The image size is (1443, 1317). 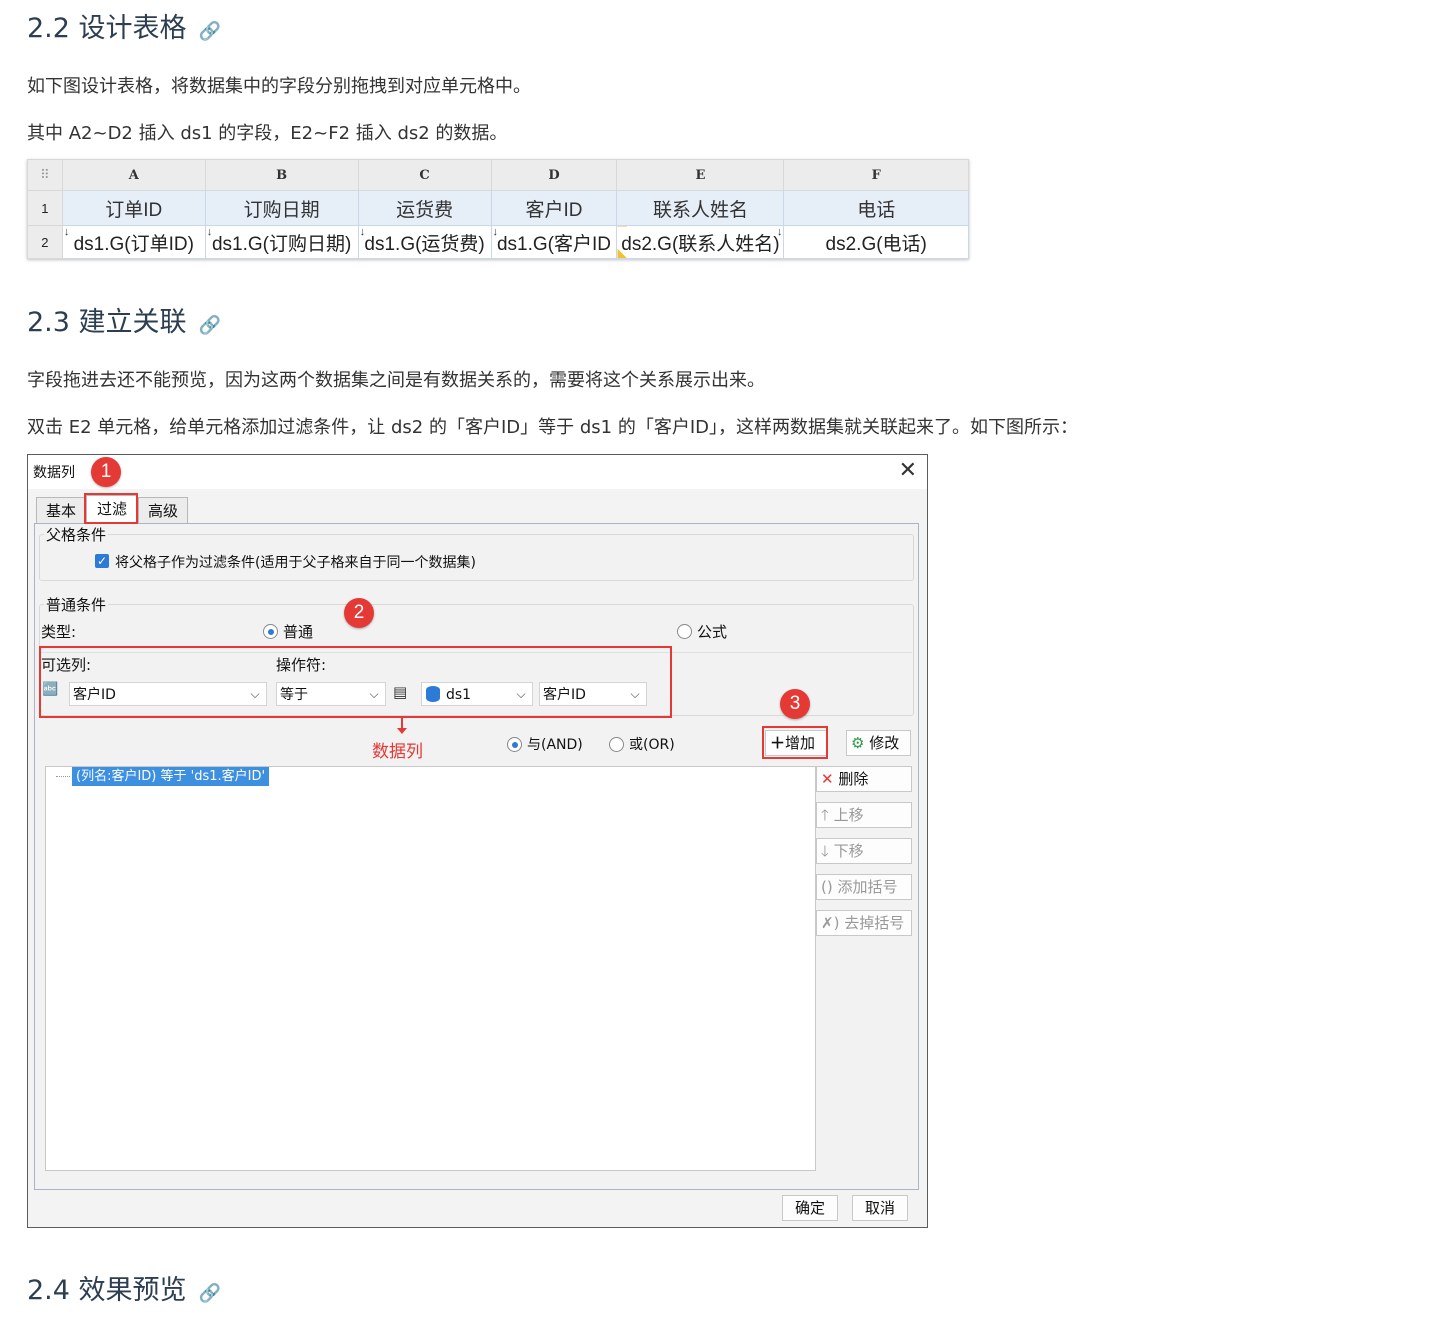 I want to click on cell-f2: ds2.G(电话), so click(x=876, y=242).